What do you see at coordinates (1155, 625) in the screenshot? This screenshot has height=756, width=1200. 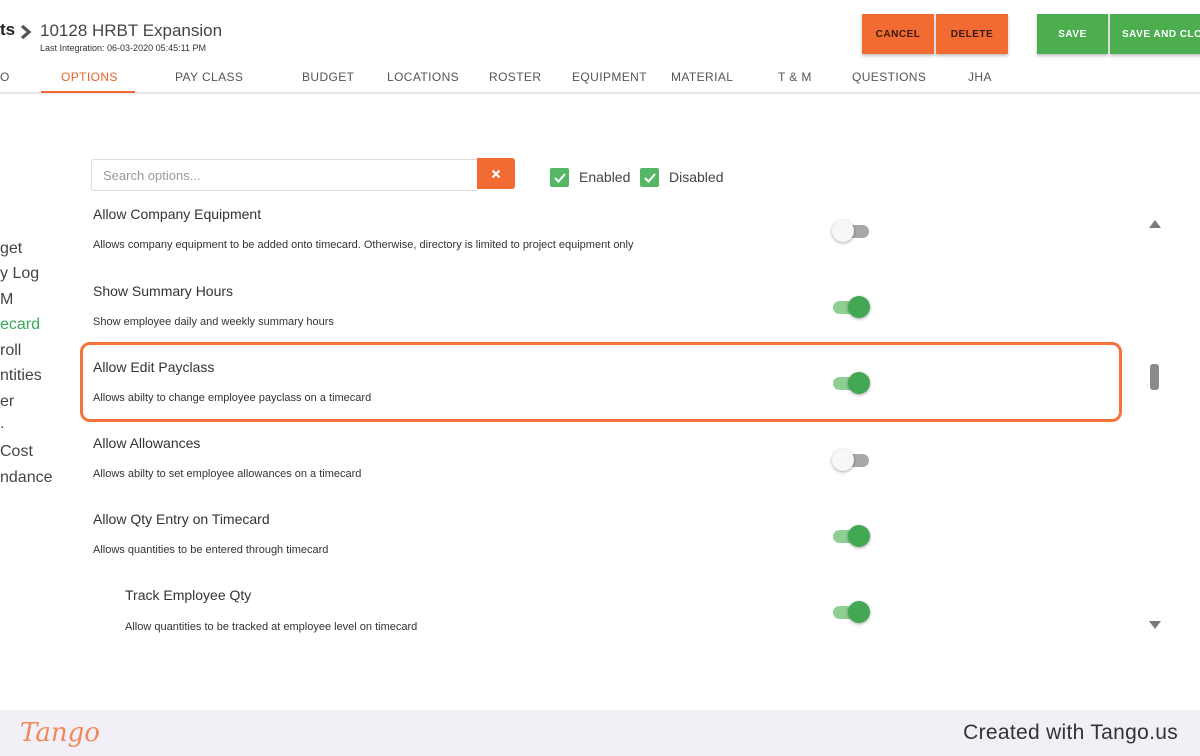 I see `scroll-down-arrow-icon` at bounding box center [1155, 625].